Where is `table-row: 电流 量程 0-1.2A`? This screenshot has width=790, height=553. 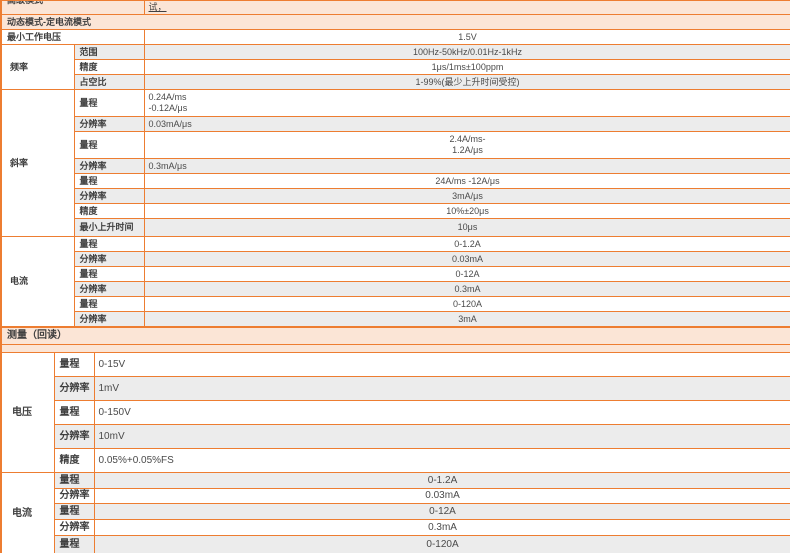
table-row: 电流 量程 0-1.2A is located at coordinates (395, 512).